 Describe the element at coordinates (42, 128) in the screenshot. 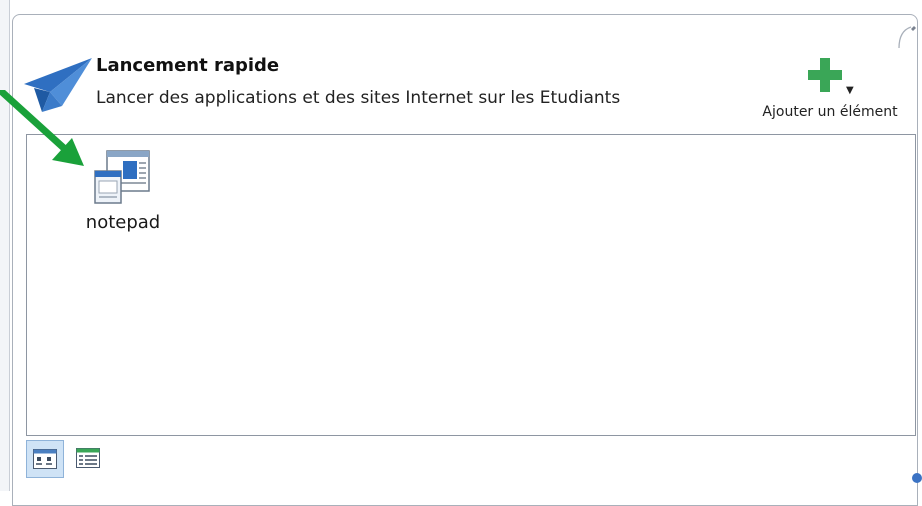

I see `annotation-arrow` at that location.